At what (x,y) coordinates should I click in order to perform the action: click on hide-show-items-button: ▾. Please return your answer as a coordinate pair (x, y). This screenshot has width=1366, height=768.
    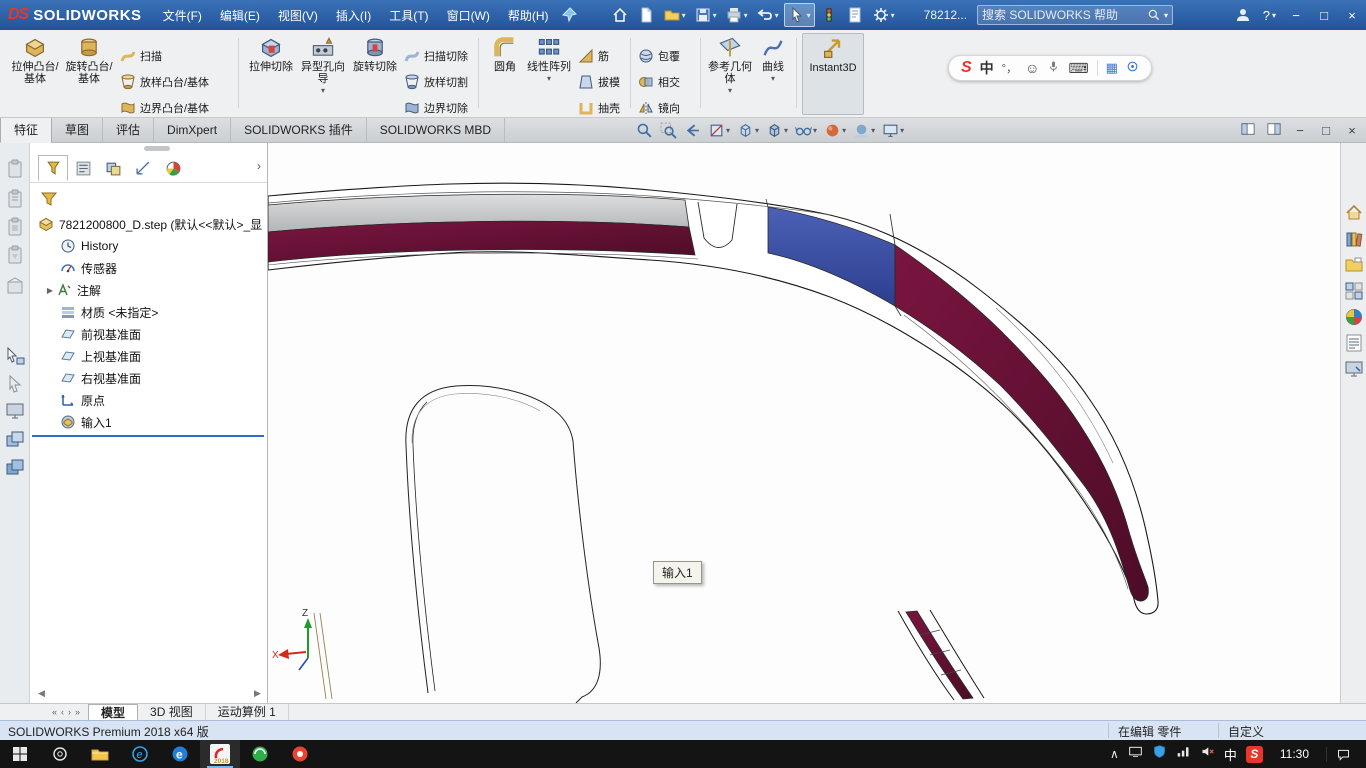
    Looking at the image, I should click on (806, 130).